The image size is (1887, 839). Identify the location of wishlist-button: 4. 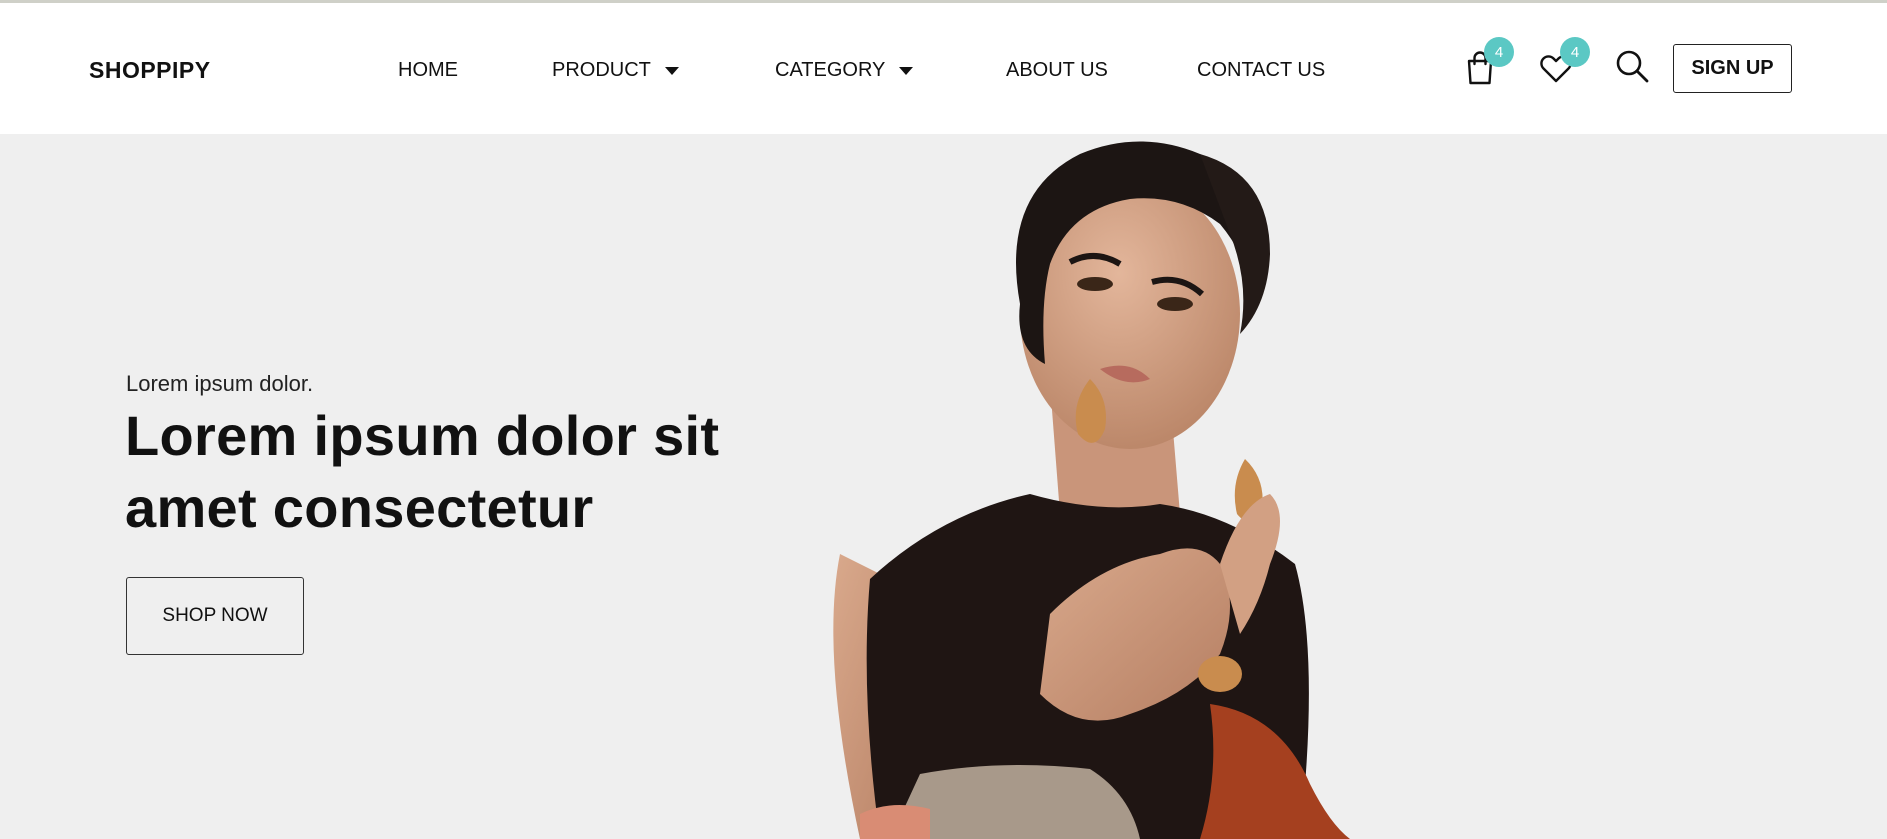
(1563, 62).